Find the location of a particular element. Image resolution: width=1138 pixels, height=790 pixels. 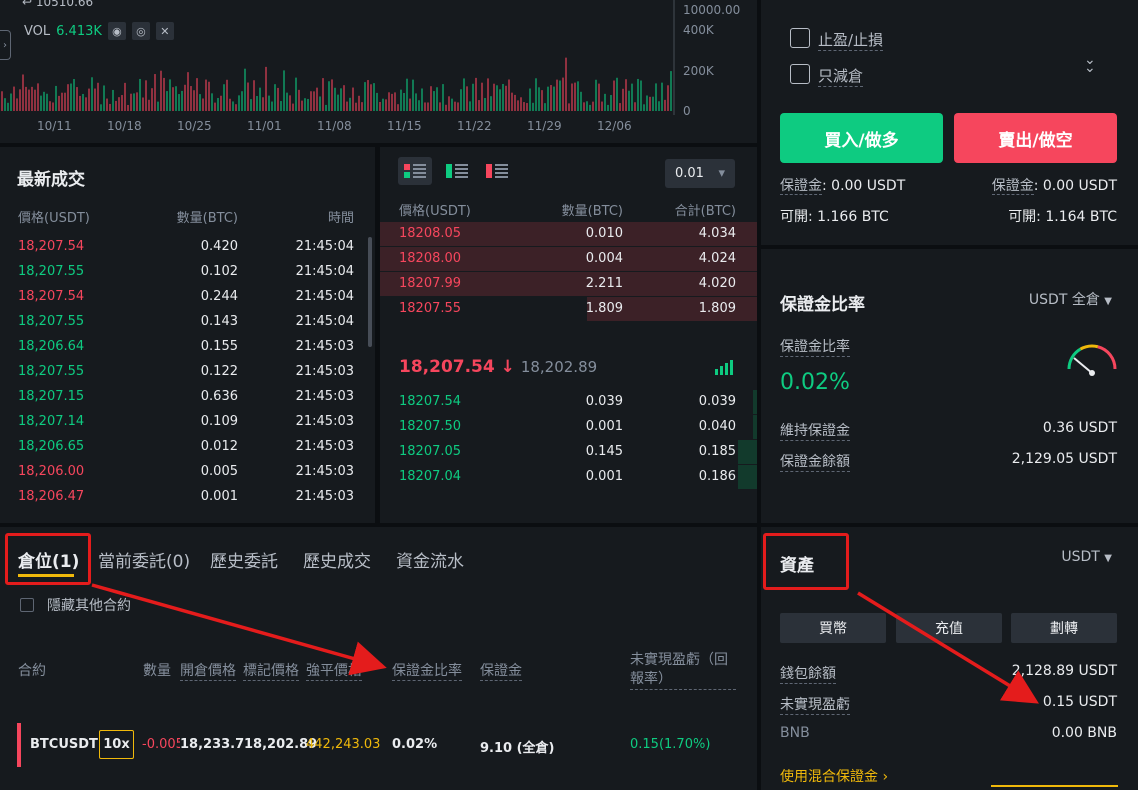

deposit-button: 充值 is located at coordinates (949, 628).